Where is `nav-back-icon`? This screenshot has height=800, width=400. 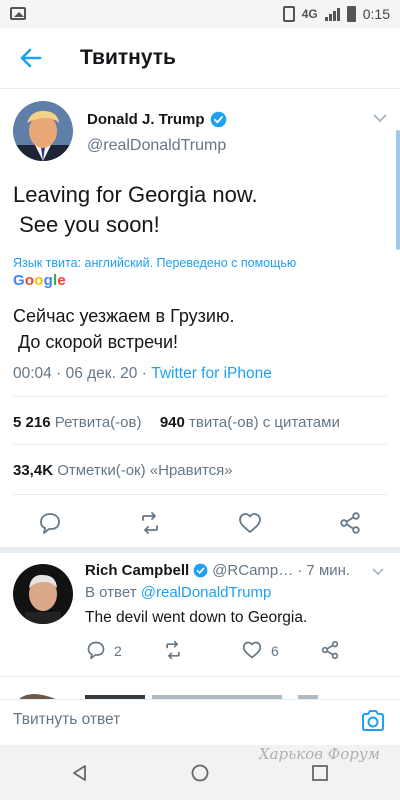
nav-back-icon is located at coordinates (80, 773).